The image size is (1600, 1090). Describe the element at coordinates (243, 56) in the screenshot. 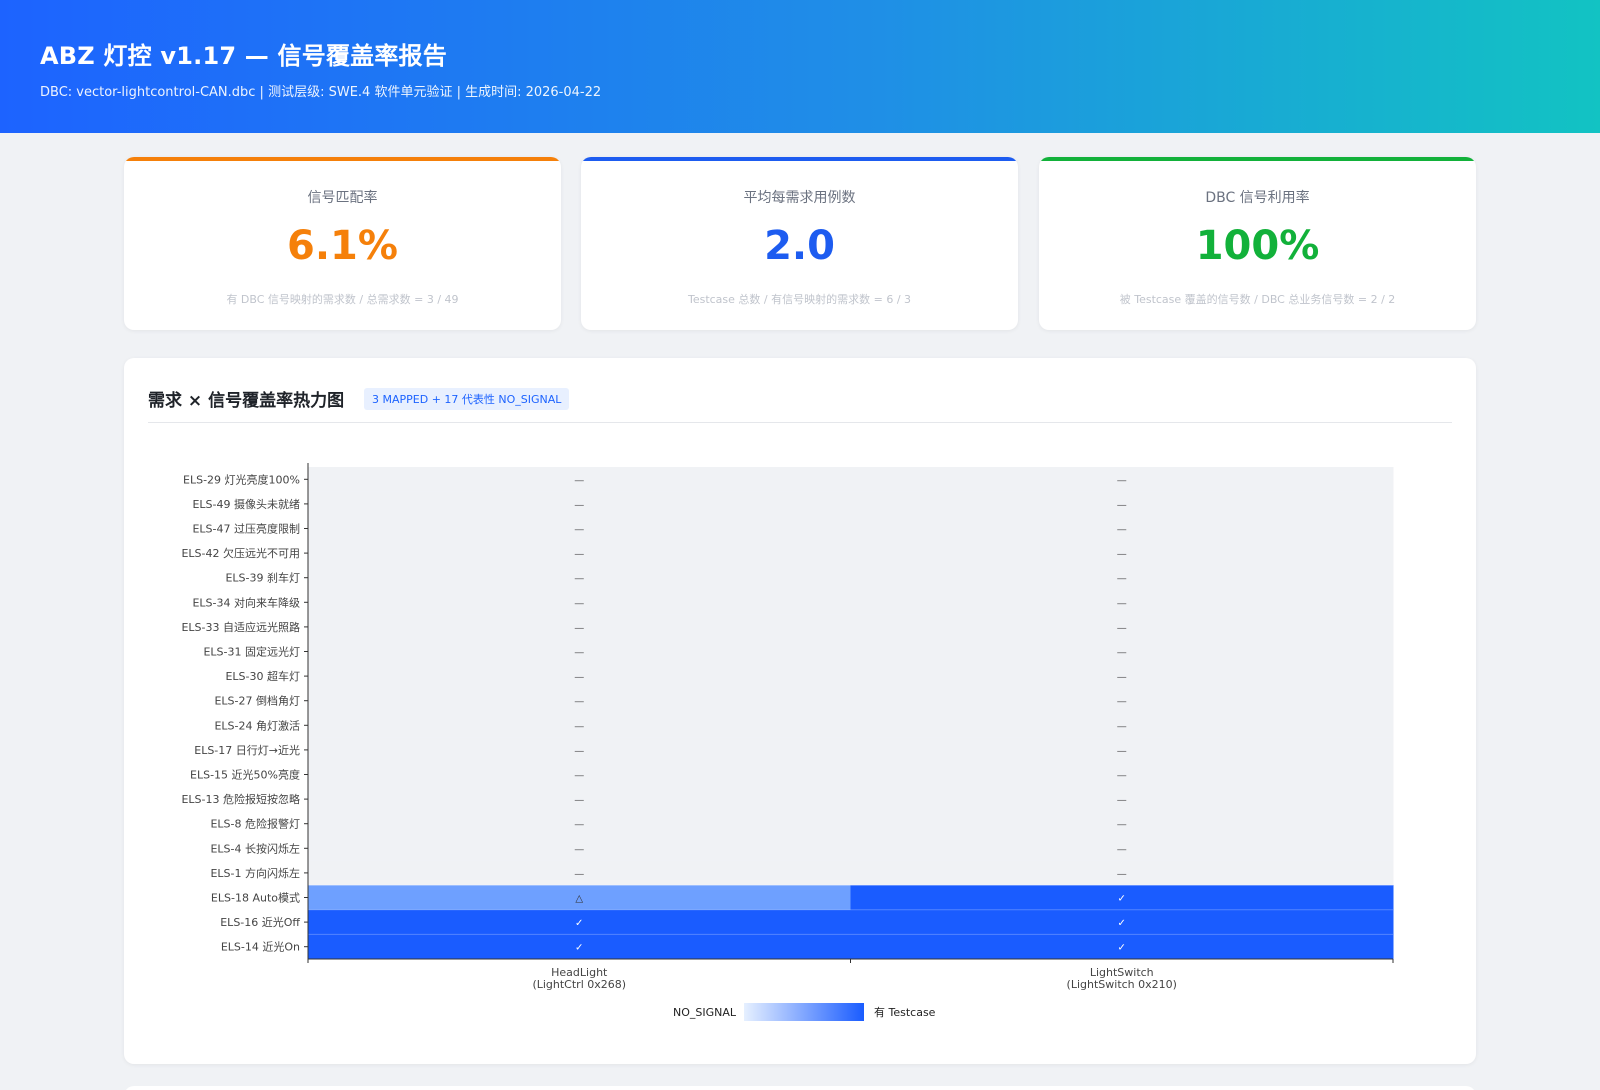

I see `report-title: ABZ 灯控 v1.17 — 信号覆盖率报告` at that location.